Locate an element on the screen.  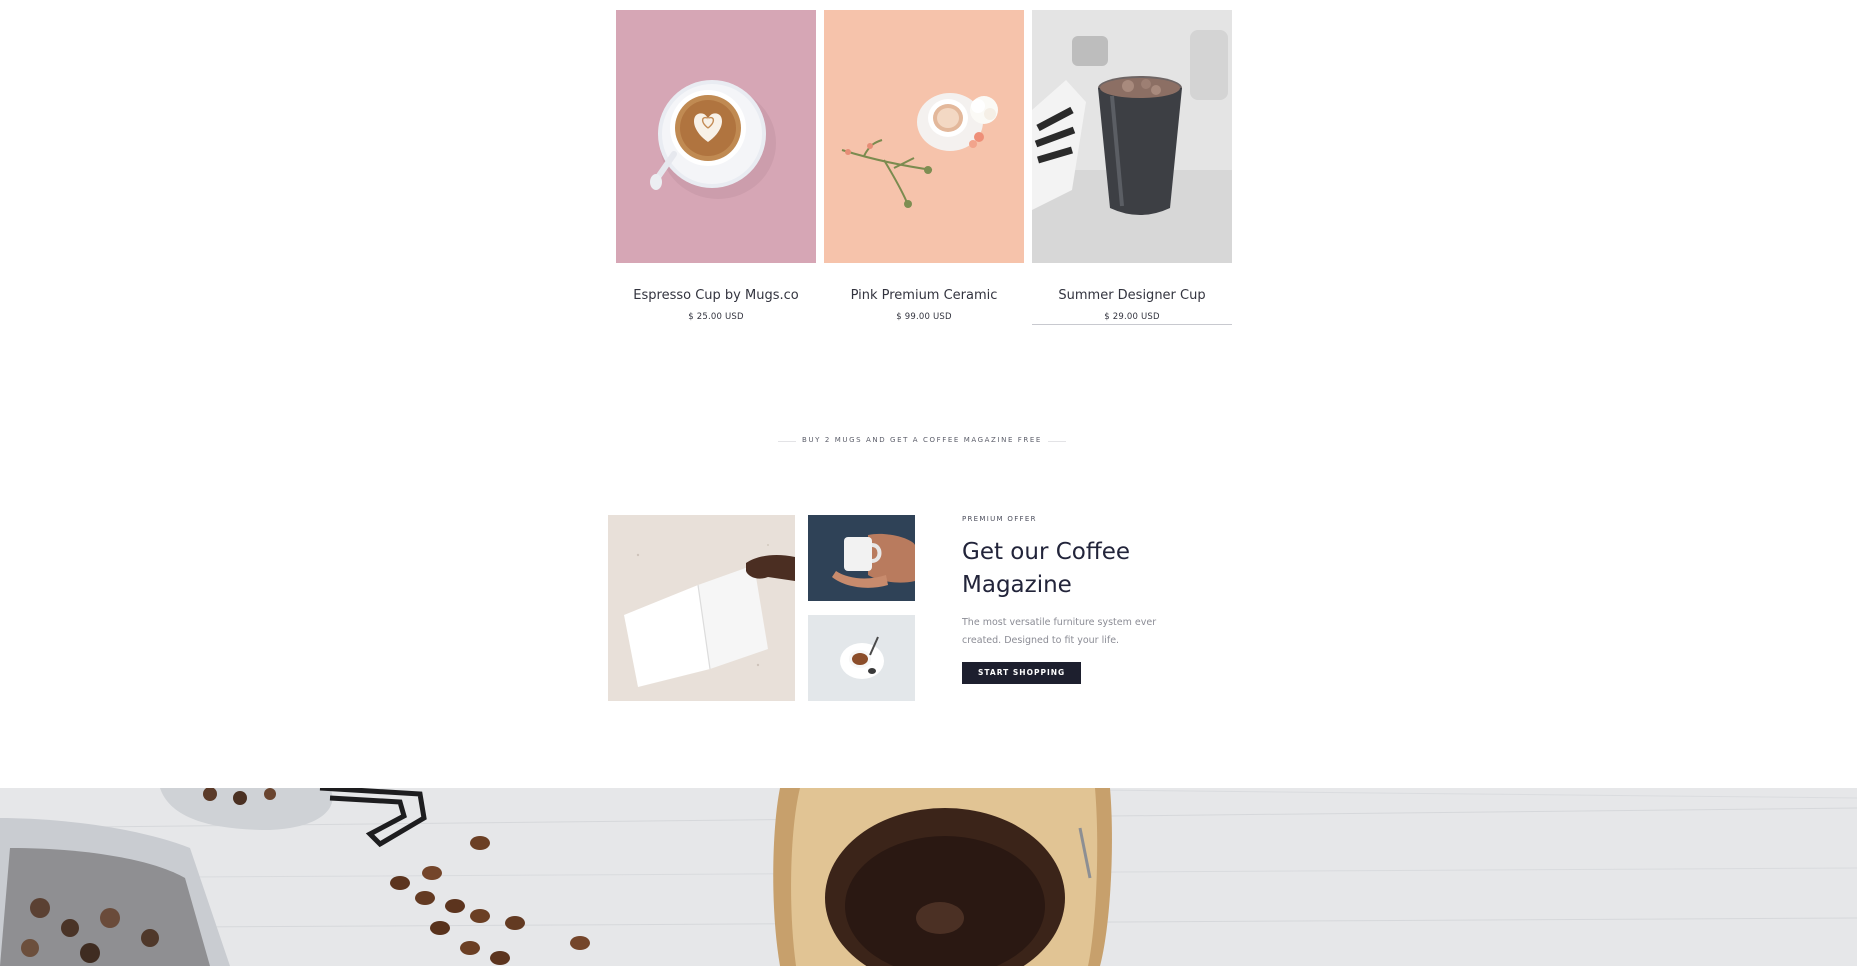
offer-title: Get our Coffee Magazine is located at coordinates (1046, 568).